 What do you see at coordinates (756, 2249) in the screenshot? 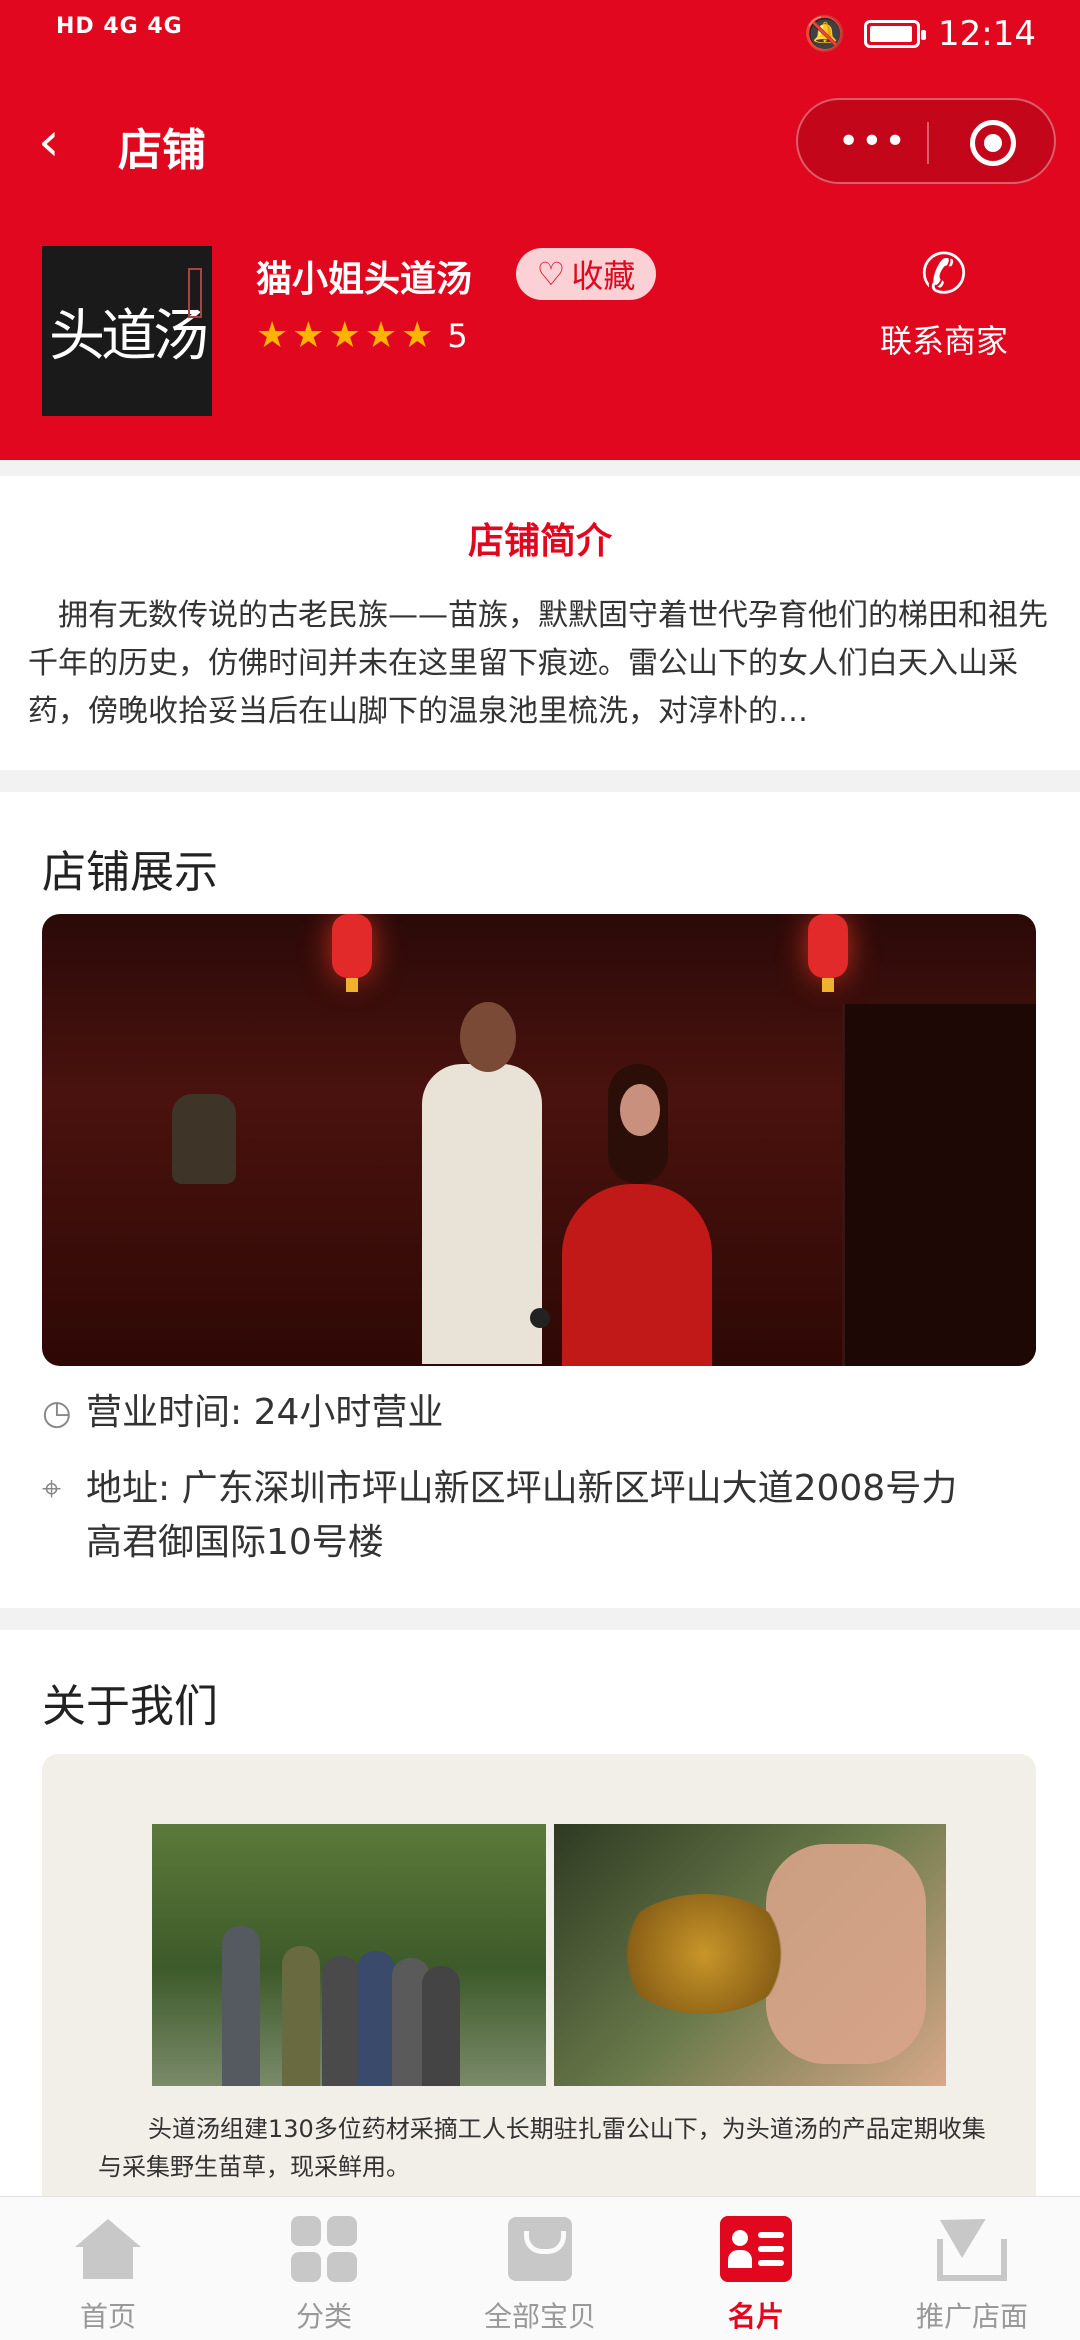
I see `business-card-icon` at bounding box center [756, 2249].